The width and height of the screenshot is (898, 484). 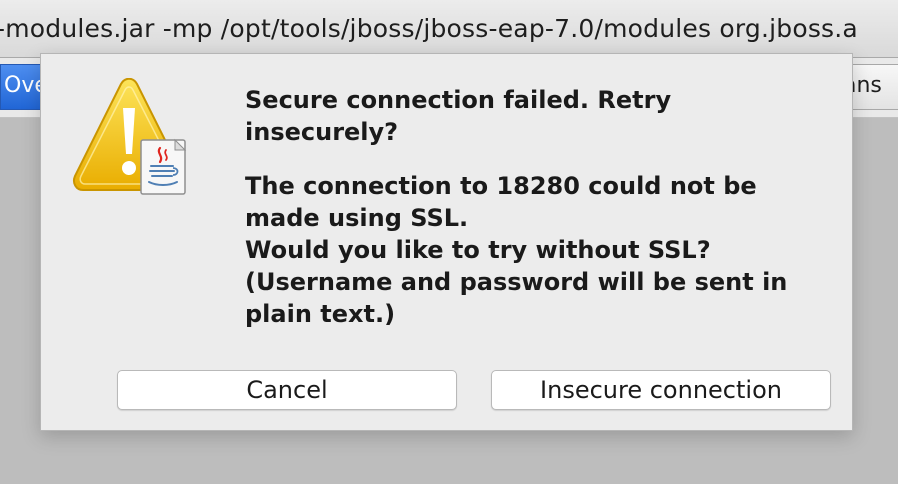 I want to click on insecure-connection-button: Insecure connection, so click(x=661, y=390).